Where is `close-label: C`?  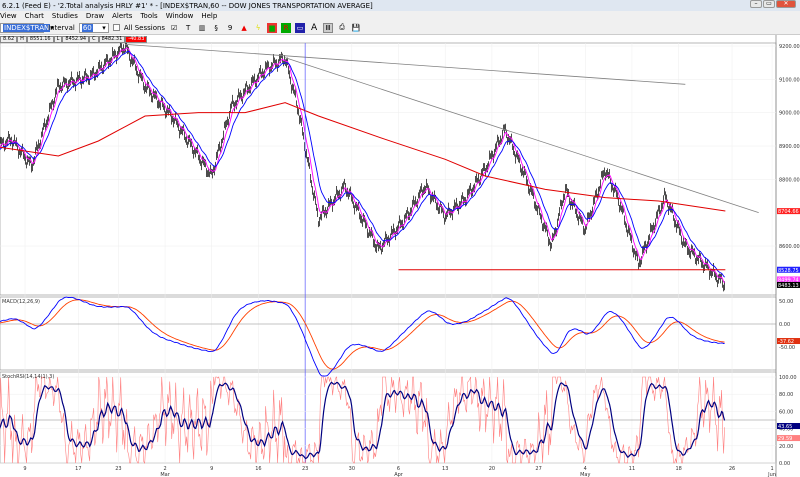
close-label: C is located at coordinates (94, 39).